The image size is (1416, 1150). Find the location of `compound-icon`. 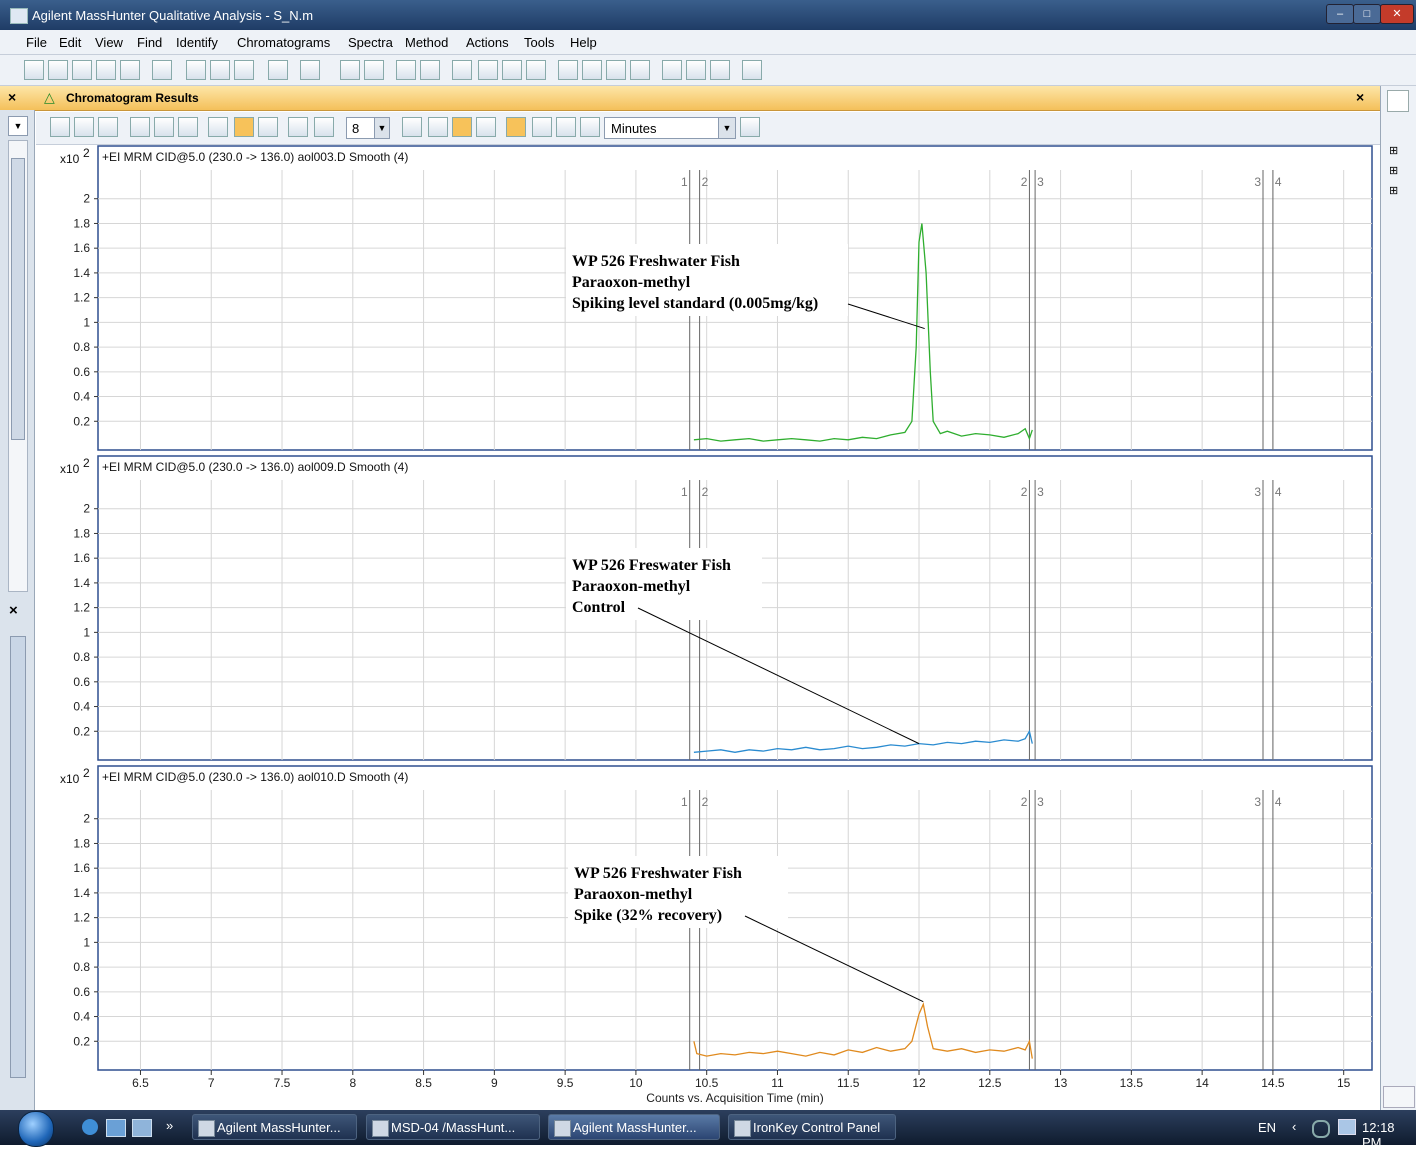

compound-icon is located at coordinates (568, 70).